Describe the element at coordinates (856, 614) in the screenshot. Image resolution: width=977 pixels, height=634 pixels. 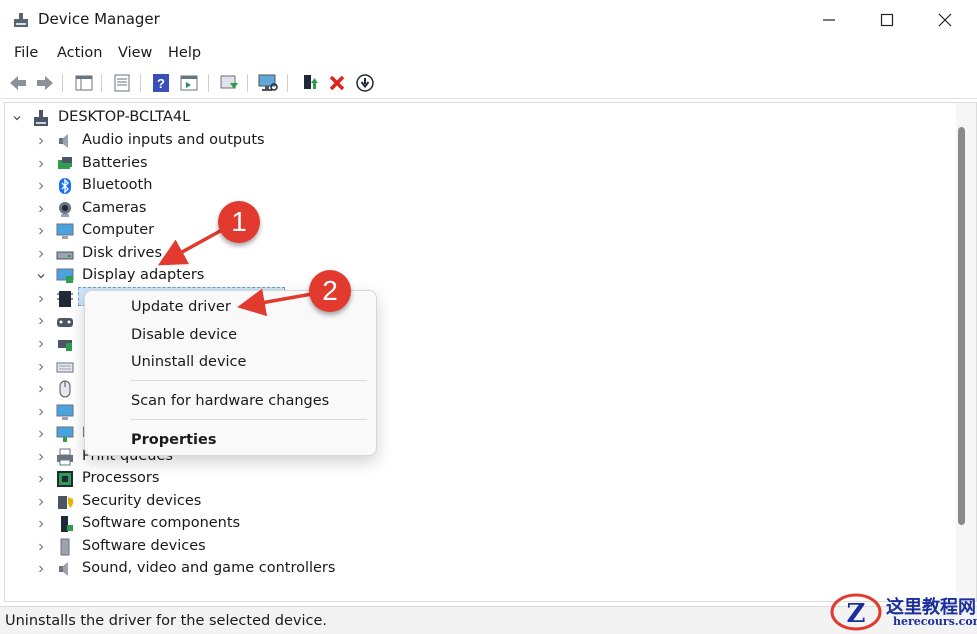
I see `svg-text: Z` at that location.